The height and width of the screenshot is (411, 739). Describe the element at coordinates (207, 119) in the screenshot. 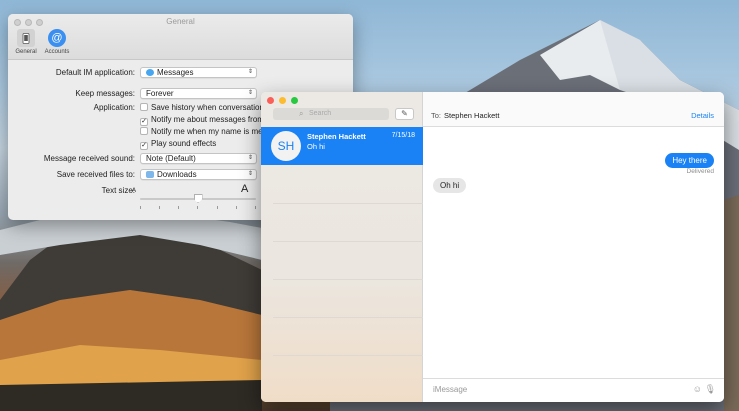

I see `notify-messages-label: Notify me about messages from` at that location.